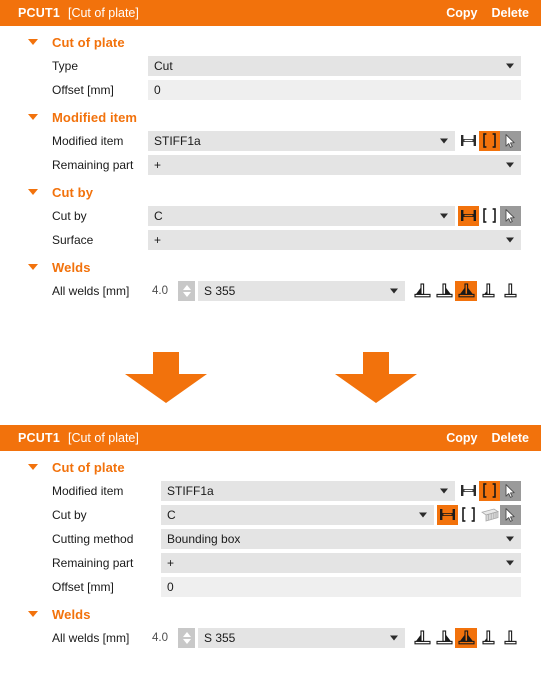 The image size is (541, 675). I want to click on row-label: Modified item, so click(88, 140).